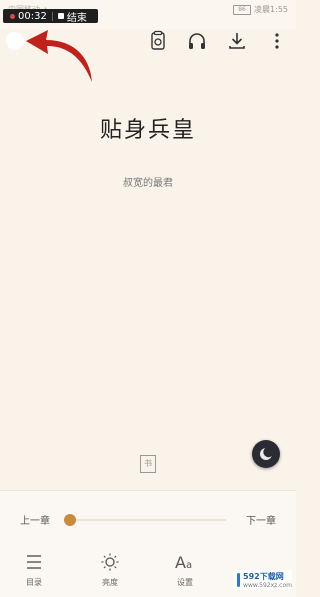 The image size is (320, 597). I want to click on download-icon, so click(237, 41).